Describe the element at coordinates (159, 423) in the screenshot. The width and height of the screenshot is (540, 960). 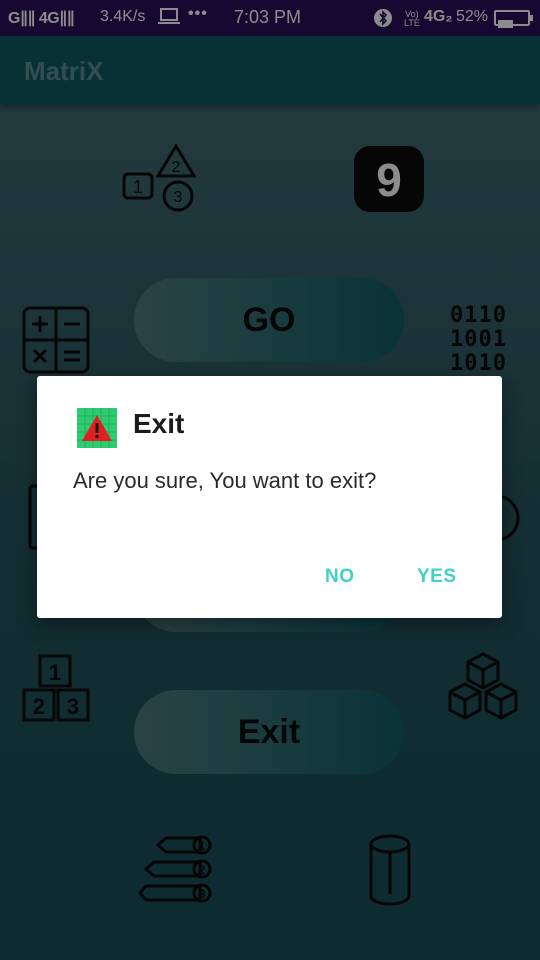
I see `dialog-title: Exit` at that location.